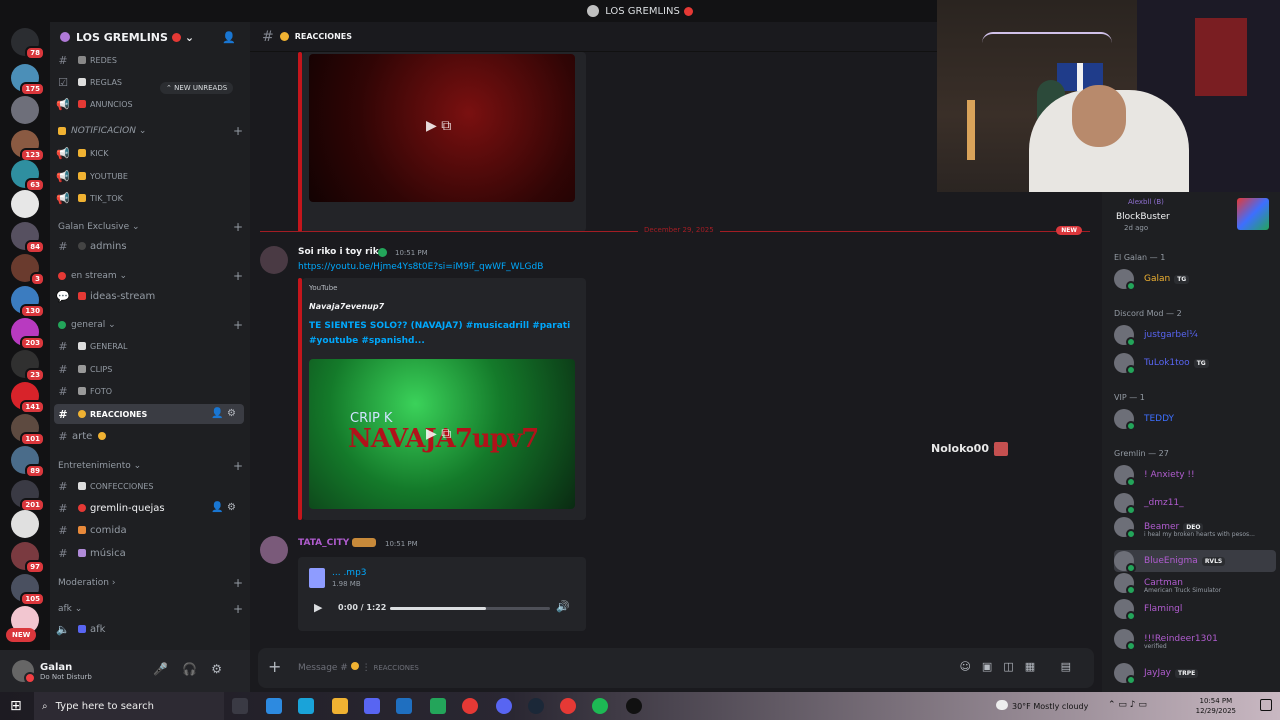 Image resolution: width=1280 pixels, height=720 pixels. Describe the element at coordinates (149, 346) in the screenshot. I see `channel-general: # GENERAL` at that location.